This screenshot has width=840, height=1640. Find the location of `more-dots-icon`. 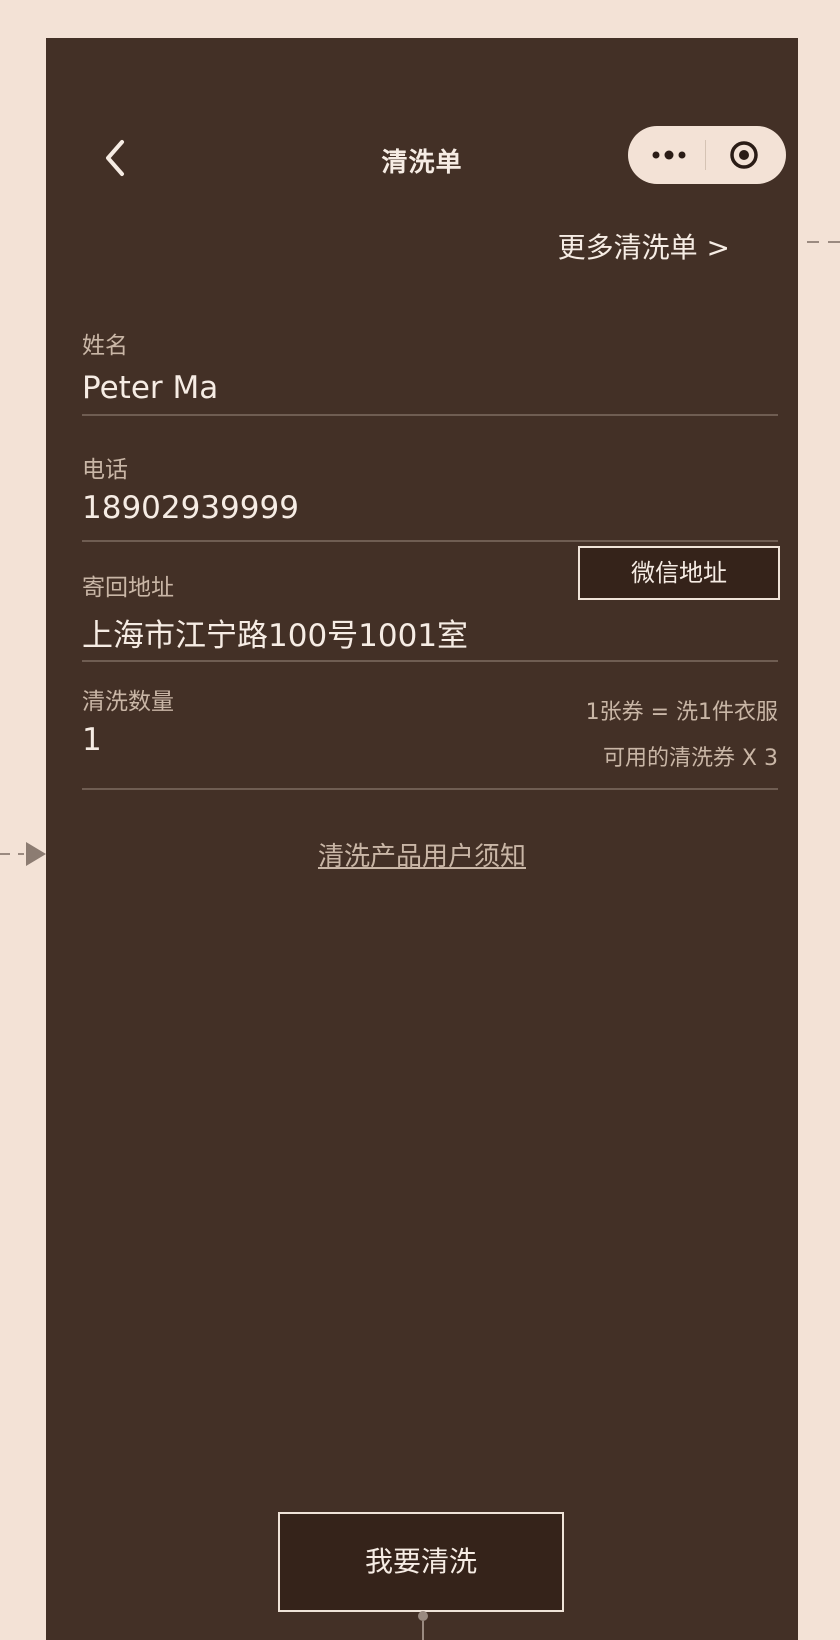

more-dots-icon is located at coordinates (671, 155).